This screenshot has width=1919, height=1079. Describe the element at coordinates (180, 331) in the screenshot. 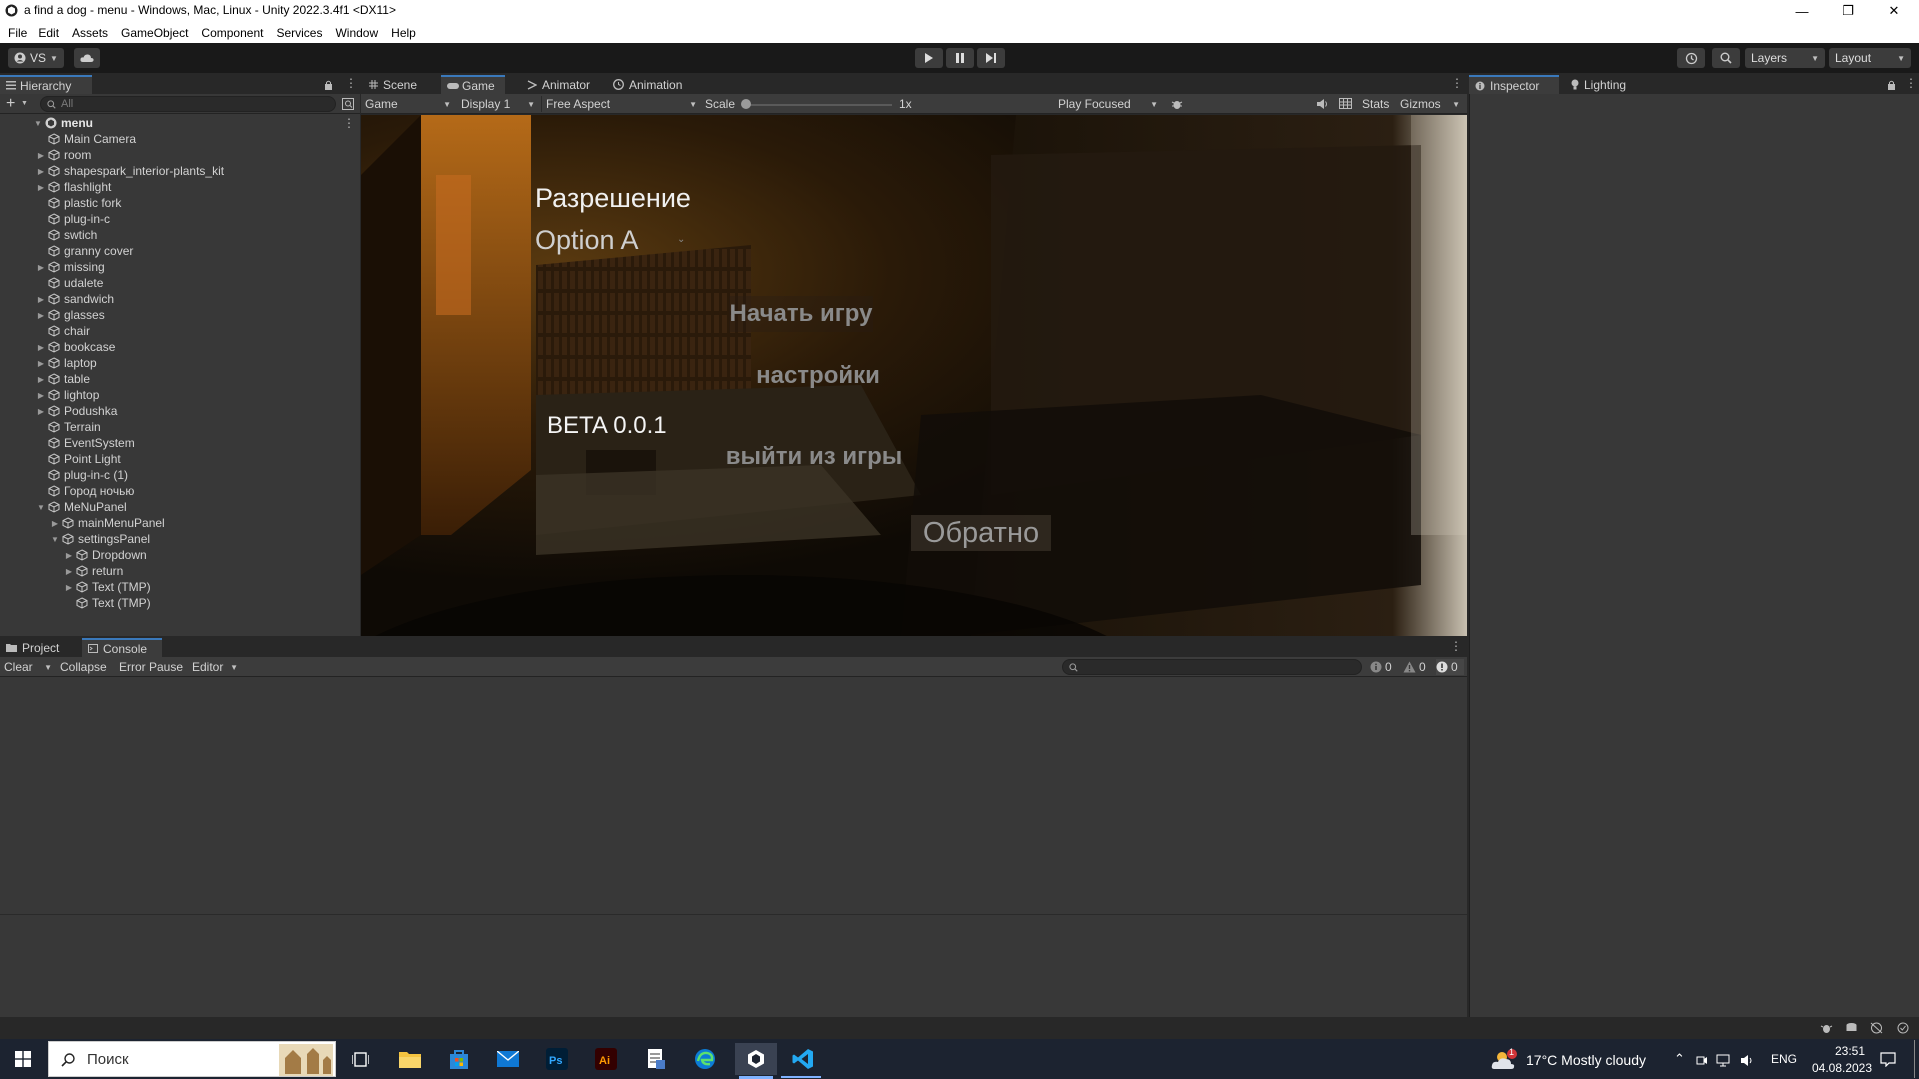

I see `hierarchy-item: chair` at that location.